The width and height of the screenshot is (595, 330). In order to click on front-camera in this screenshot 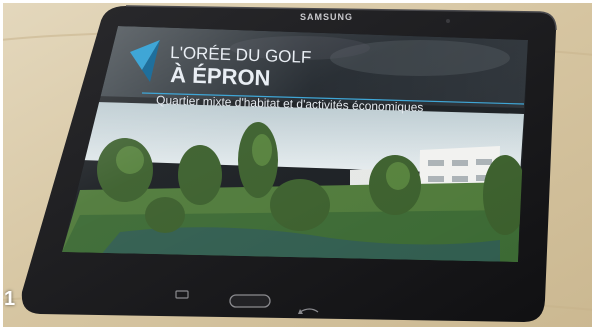, I will do `click(448, 21)`.